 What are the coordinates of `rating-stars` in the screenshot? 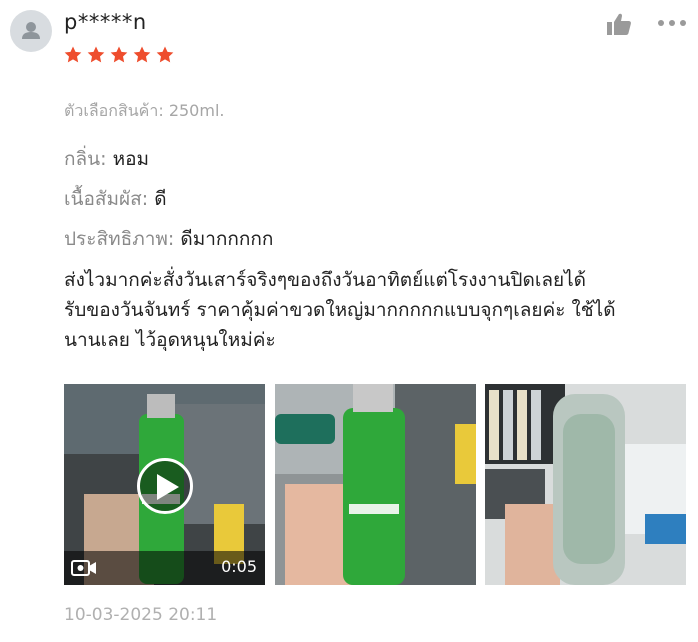 It's located at (119, 55).